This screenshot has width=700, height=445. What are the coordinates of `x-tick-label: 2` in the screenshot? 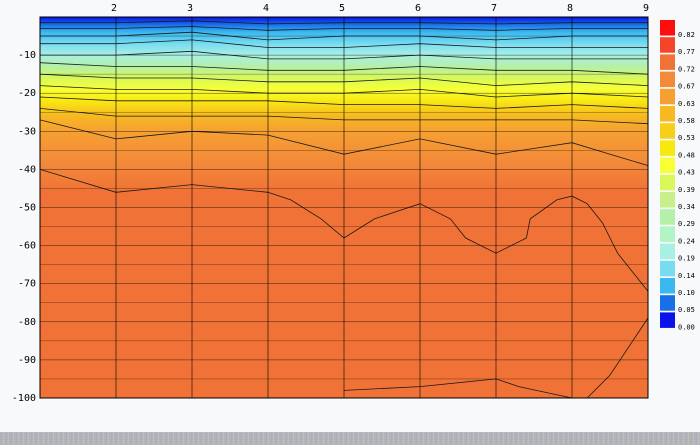 It's located at (114, 8).